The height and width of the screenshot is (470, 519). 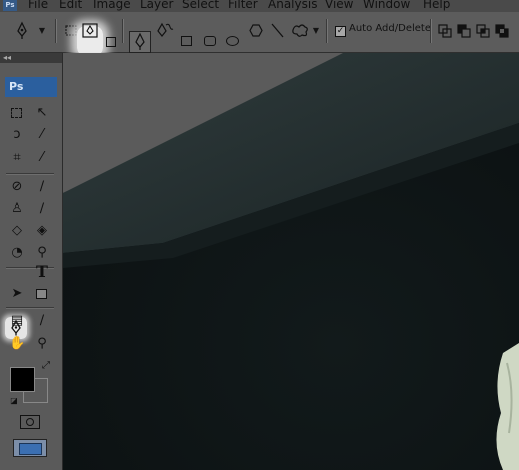 I want to click on menu-layer: Layer, so click(x=156, y=5).